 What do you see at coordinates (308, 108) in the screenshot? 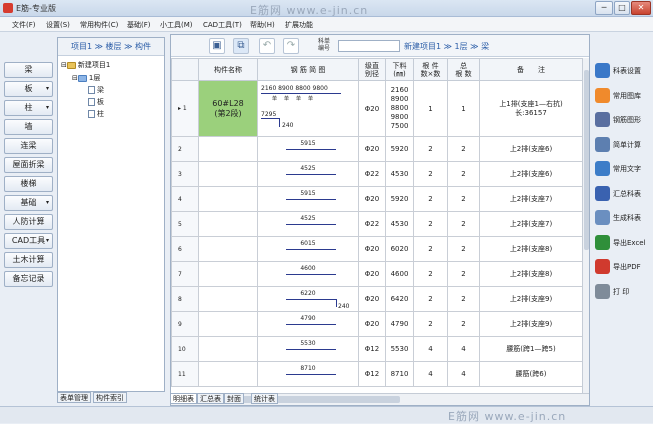
I see `rebar-sketch-cell: 2160 8900 8800 9800 单 单 单 单 7295 240` at bounding box center [308, 108].